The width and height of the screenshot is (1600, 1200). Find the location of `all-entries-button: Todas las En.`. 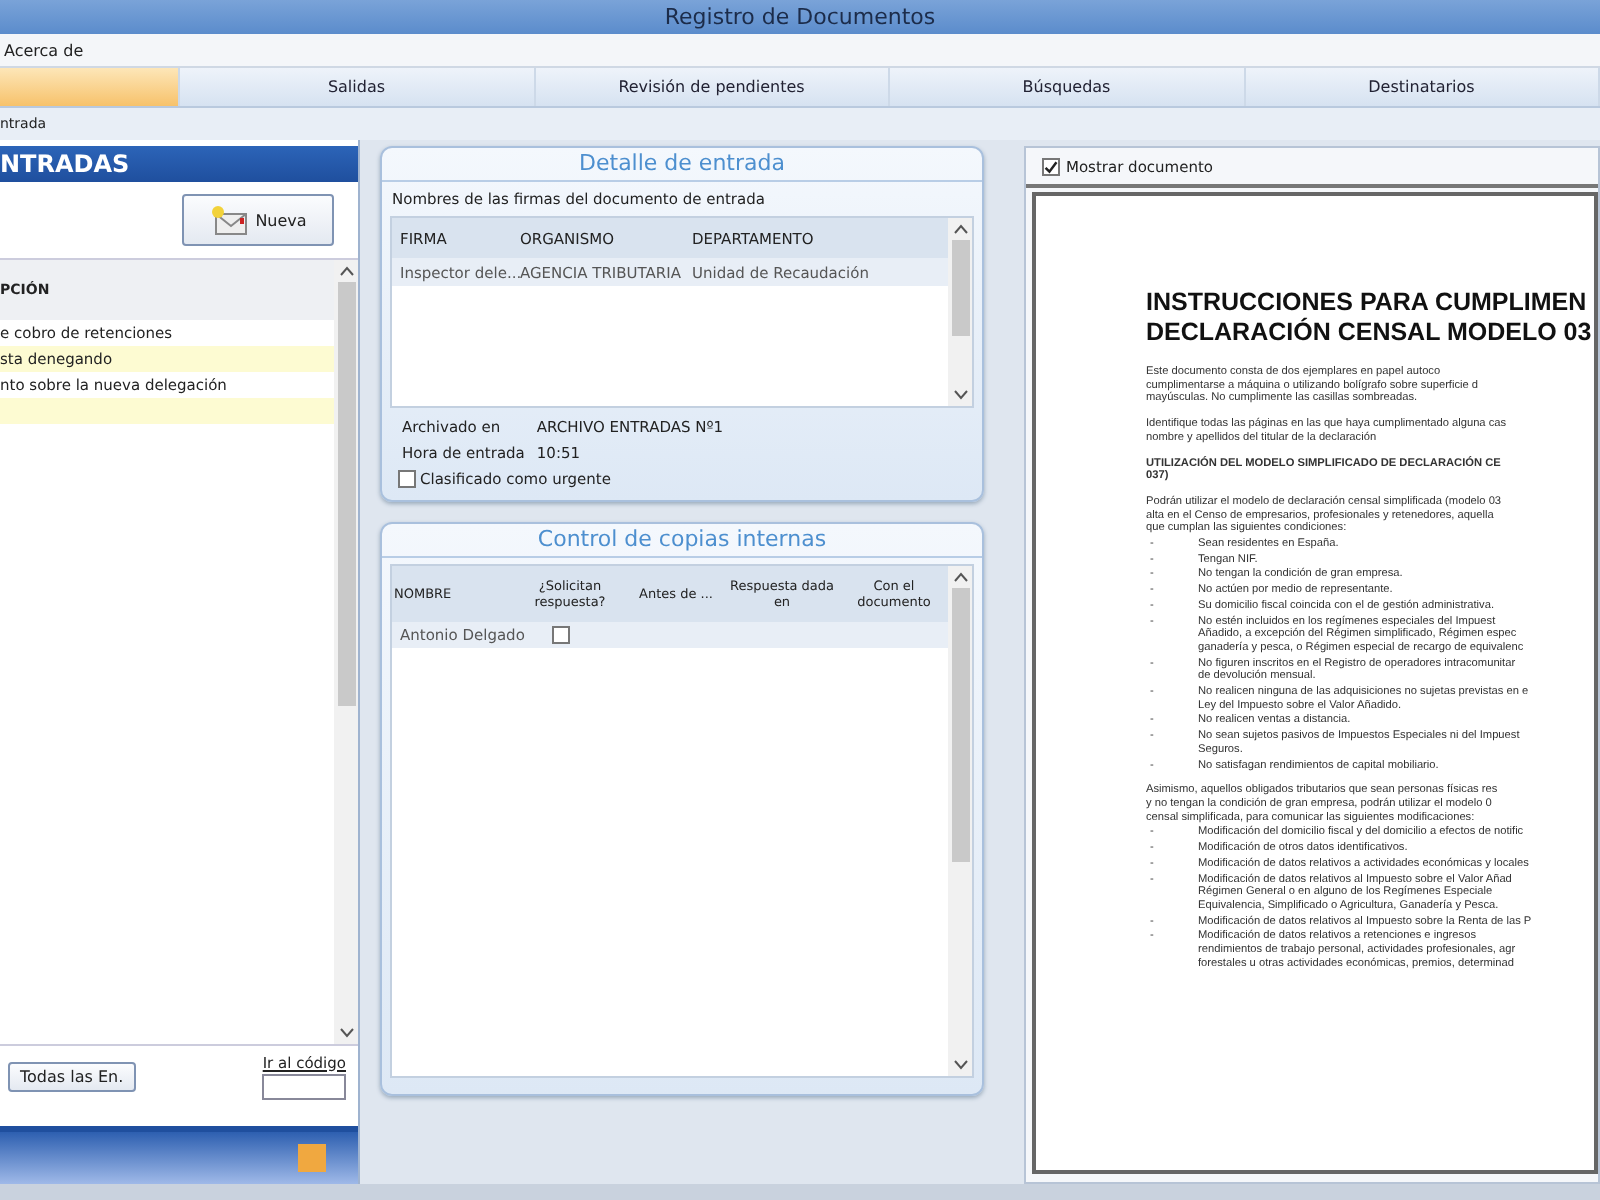

all-entries-button: Todas las En. is located at coordinates (72, 1076).